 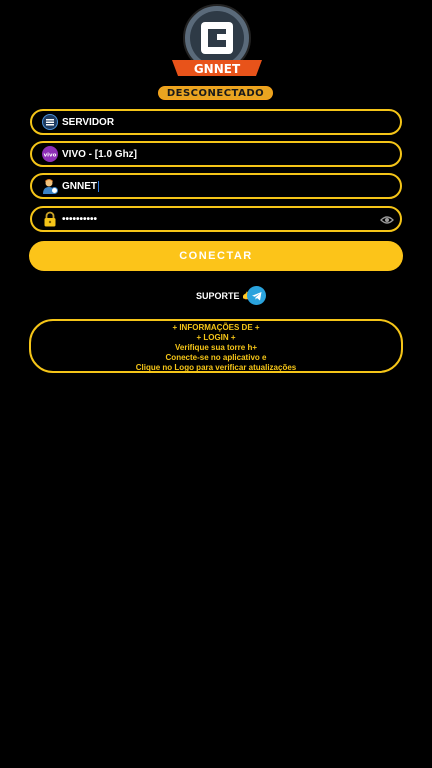 I want to click on app-logo: GNNET, so click(x=217, y=44).